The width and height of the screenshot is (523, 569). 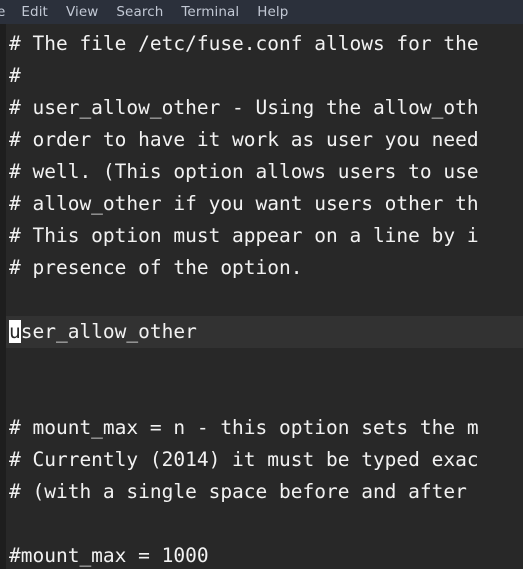 What do you see at coordinates (108, 331) in the screenshot?
I see `line-text: ser_allow_other` at bounding box center [108, 331].